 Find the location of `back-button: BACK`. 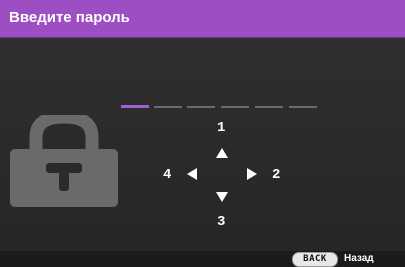

back-button: BACK is located at coordinates (315, 259).